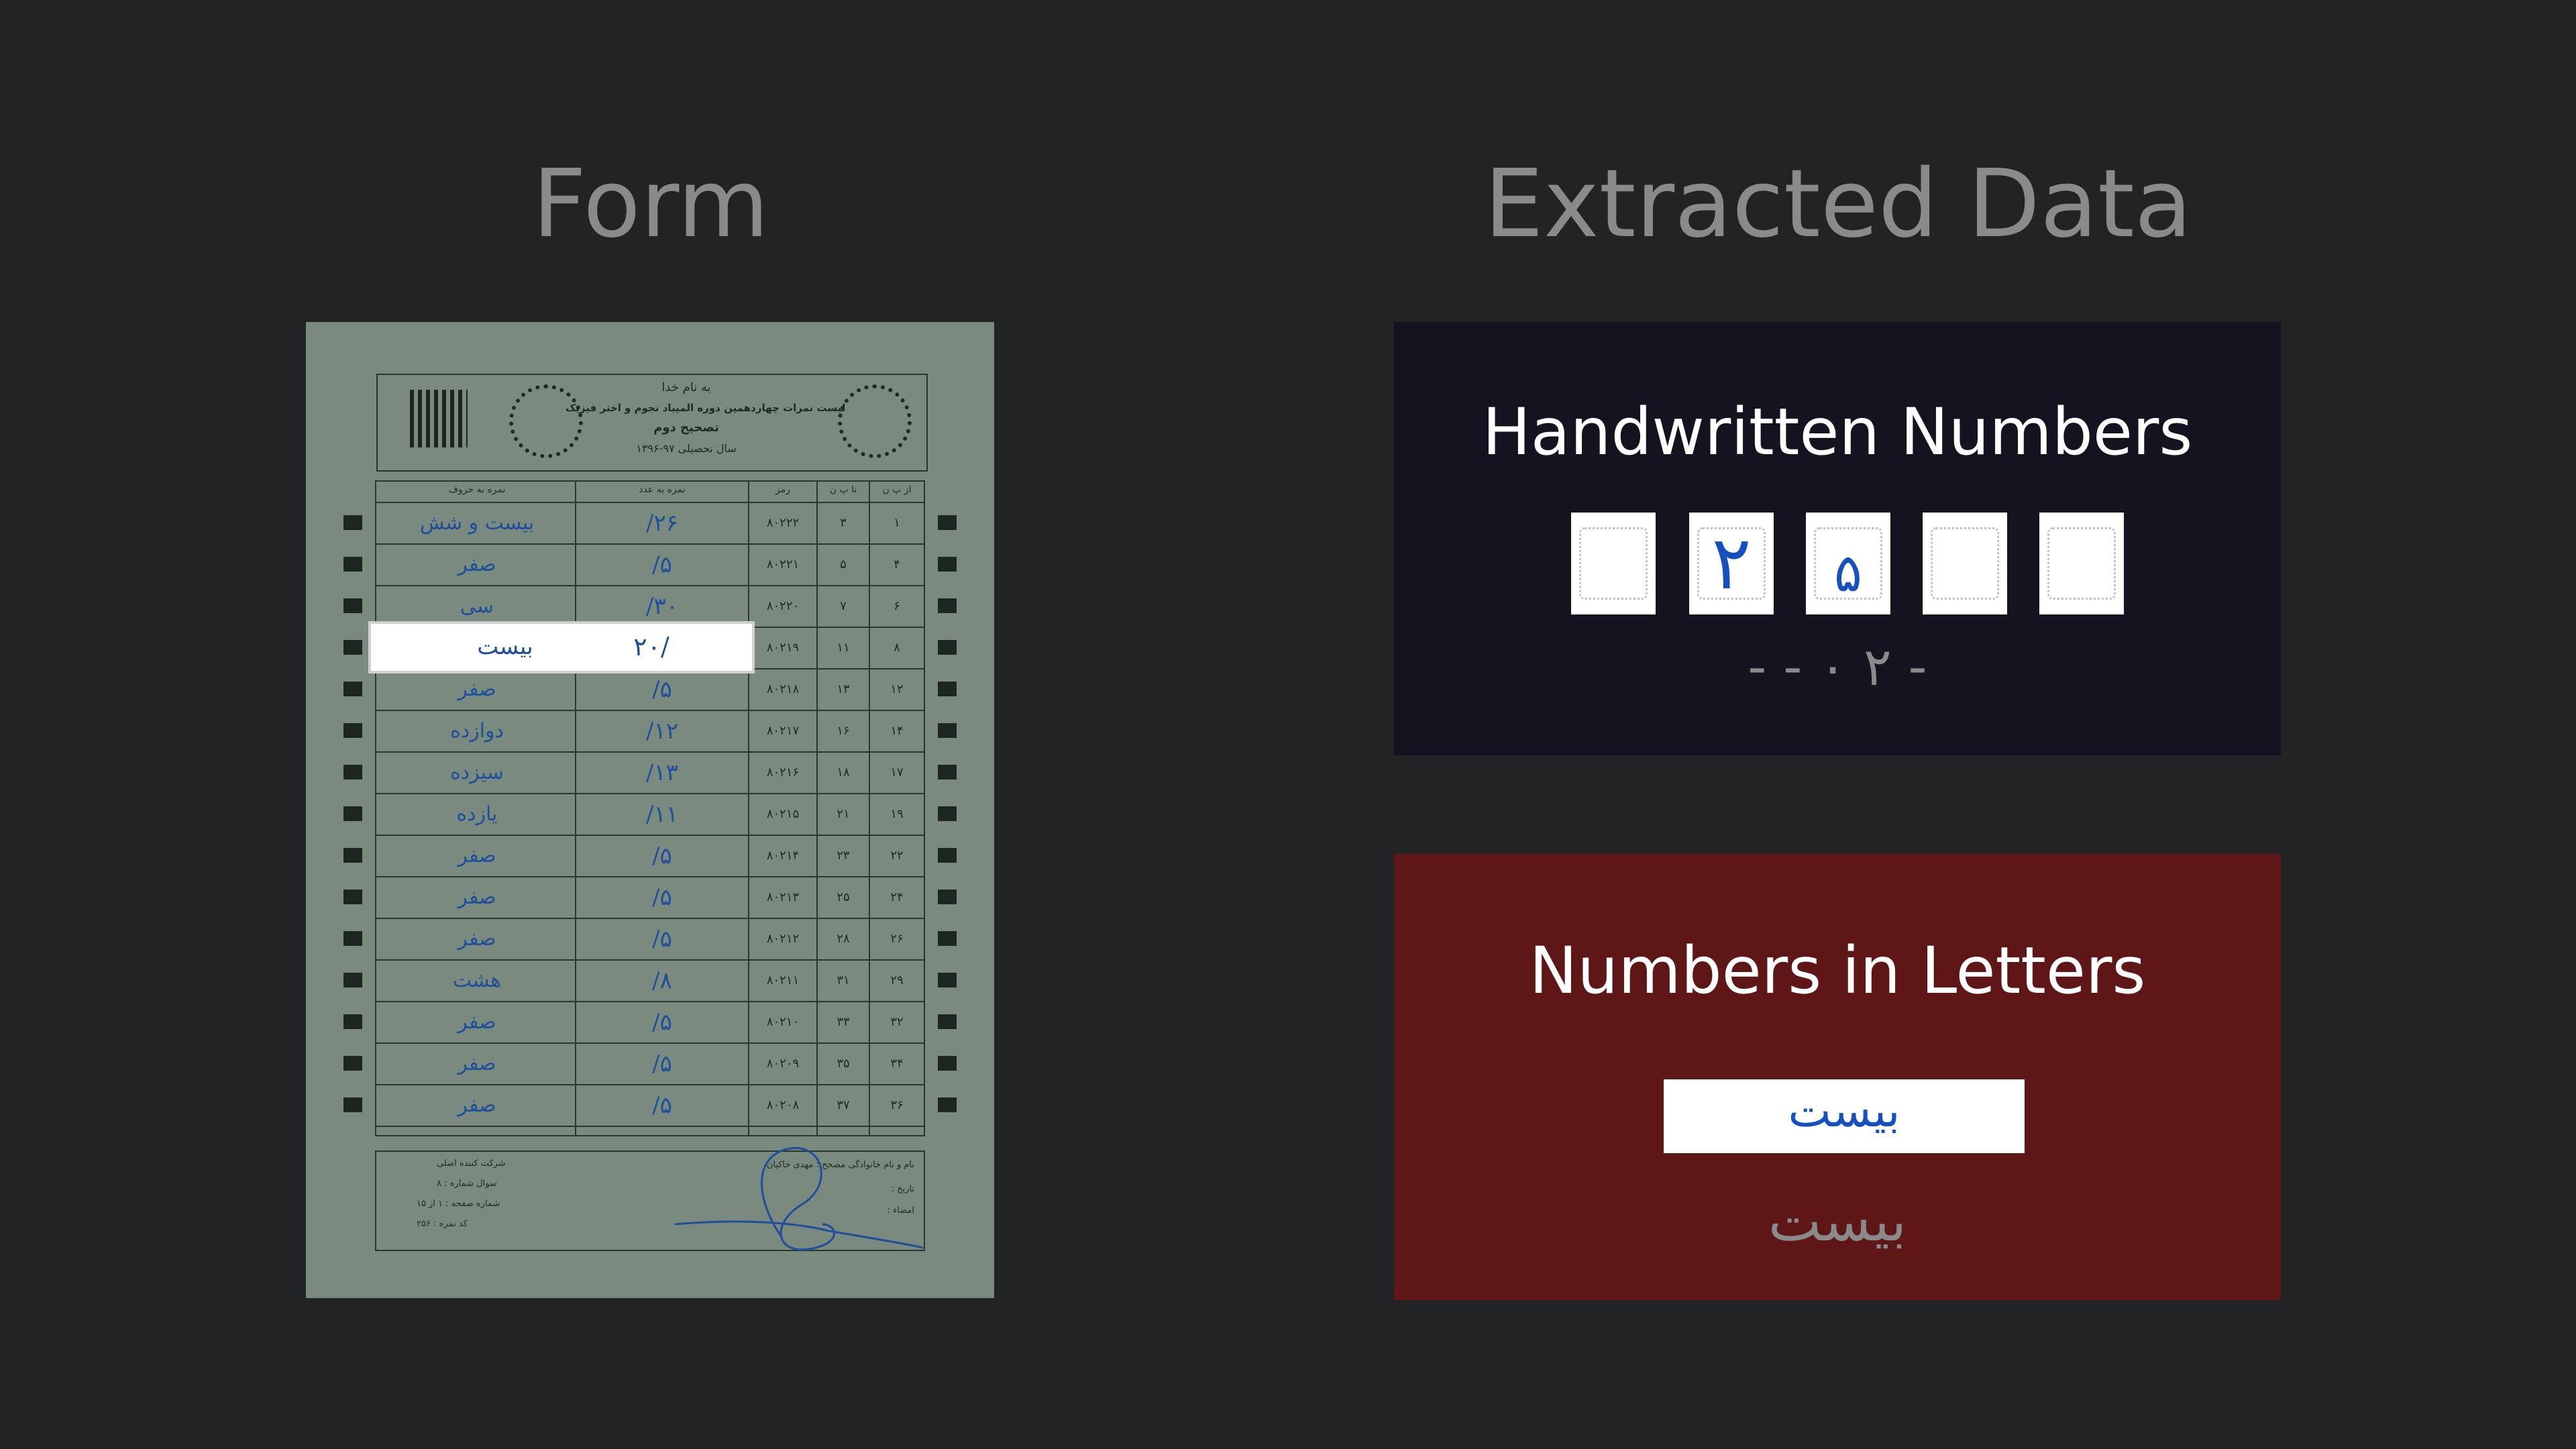 This screenshot has width=2576, height=1449. I want to click on highlighted-word: بیست, so click(505, 646).